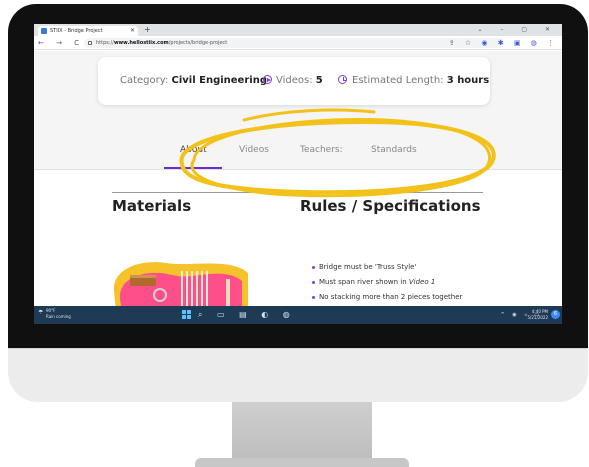 The width and height of the screenshot is (589, 467). I want to click on clock-date: 5/21/2022, so click(537, 317).